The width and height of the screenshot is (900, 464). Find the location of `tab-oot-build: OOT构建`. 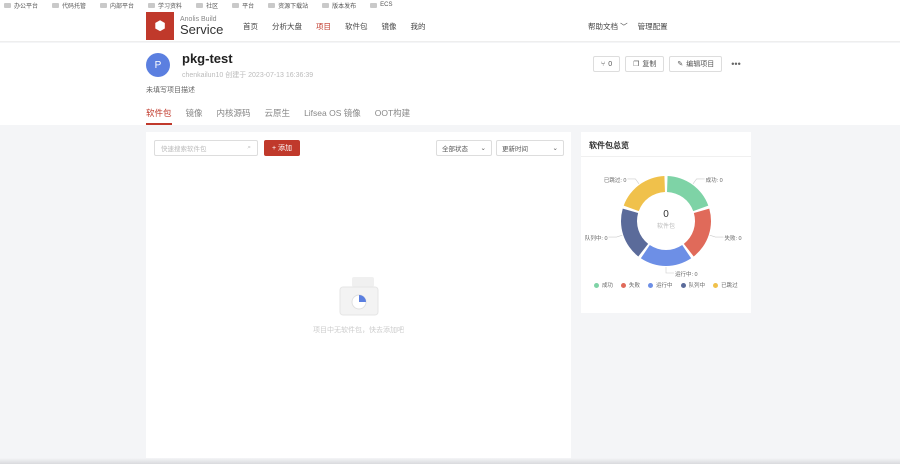

tab-oot-build: OOT构建 is located at coordinates (392, 116).